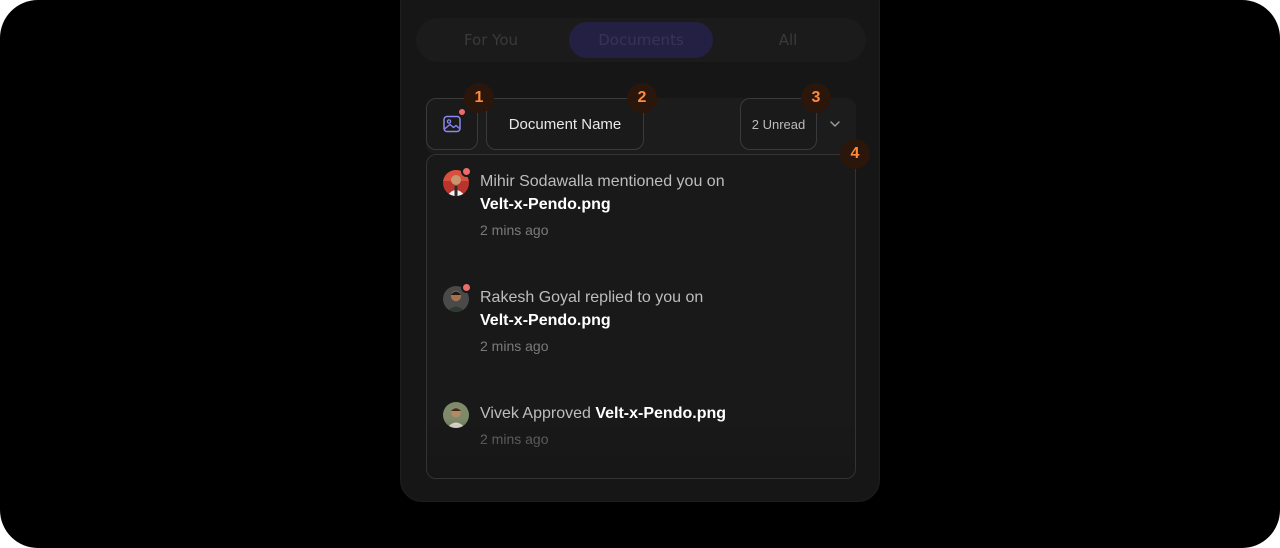  I want to click on notification-message: Vivek Approved Velt-x-Pendo.png, so click(660, 413).